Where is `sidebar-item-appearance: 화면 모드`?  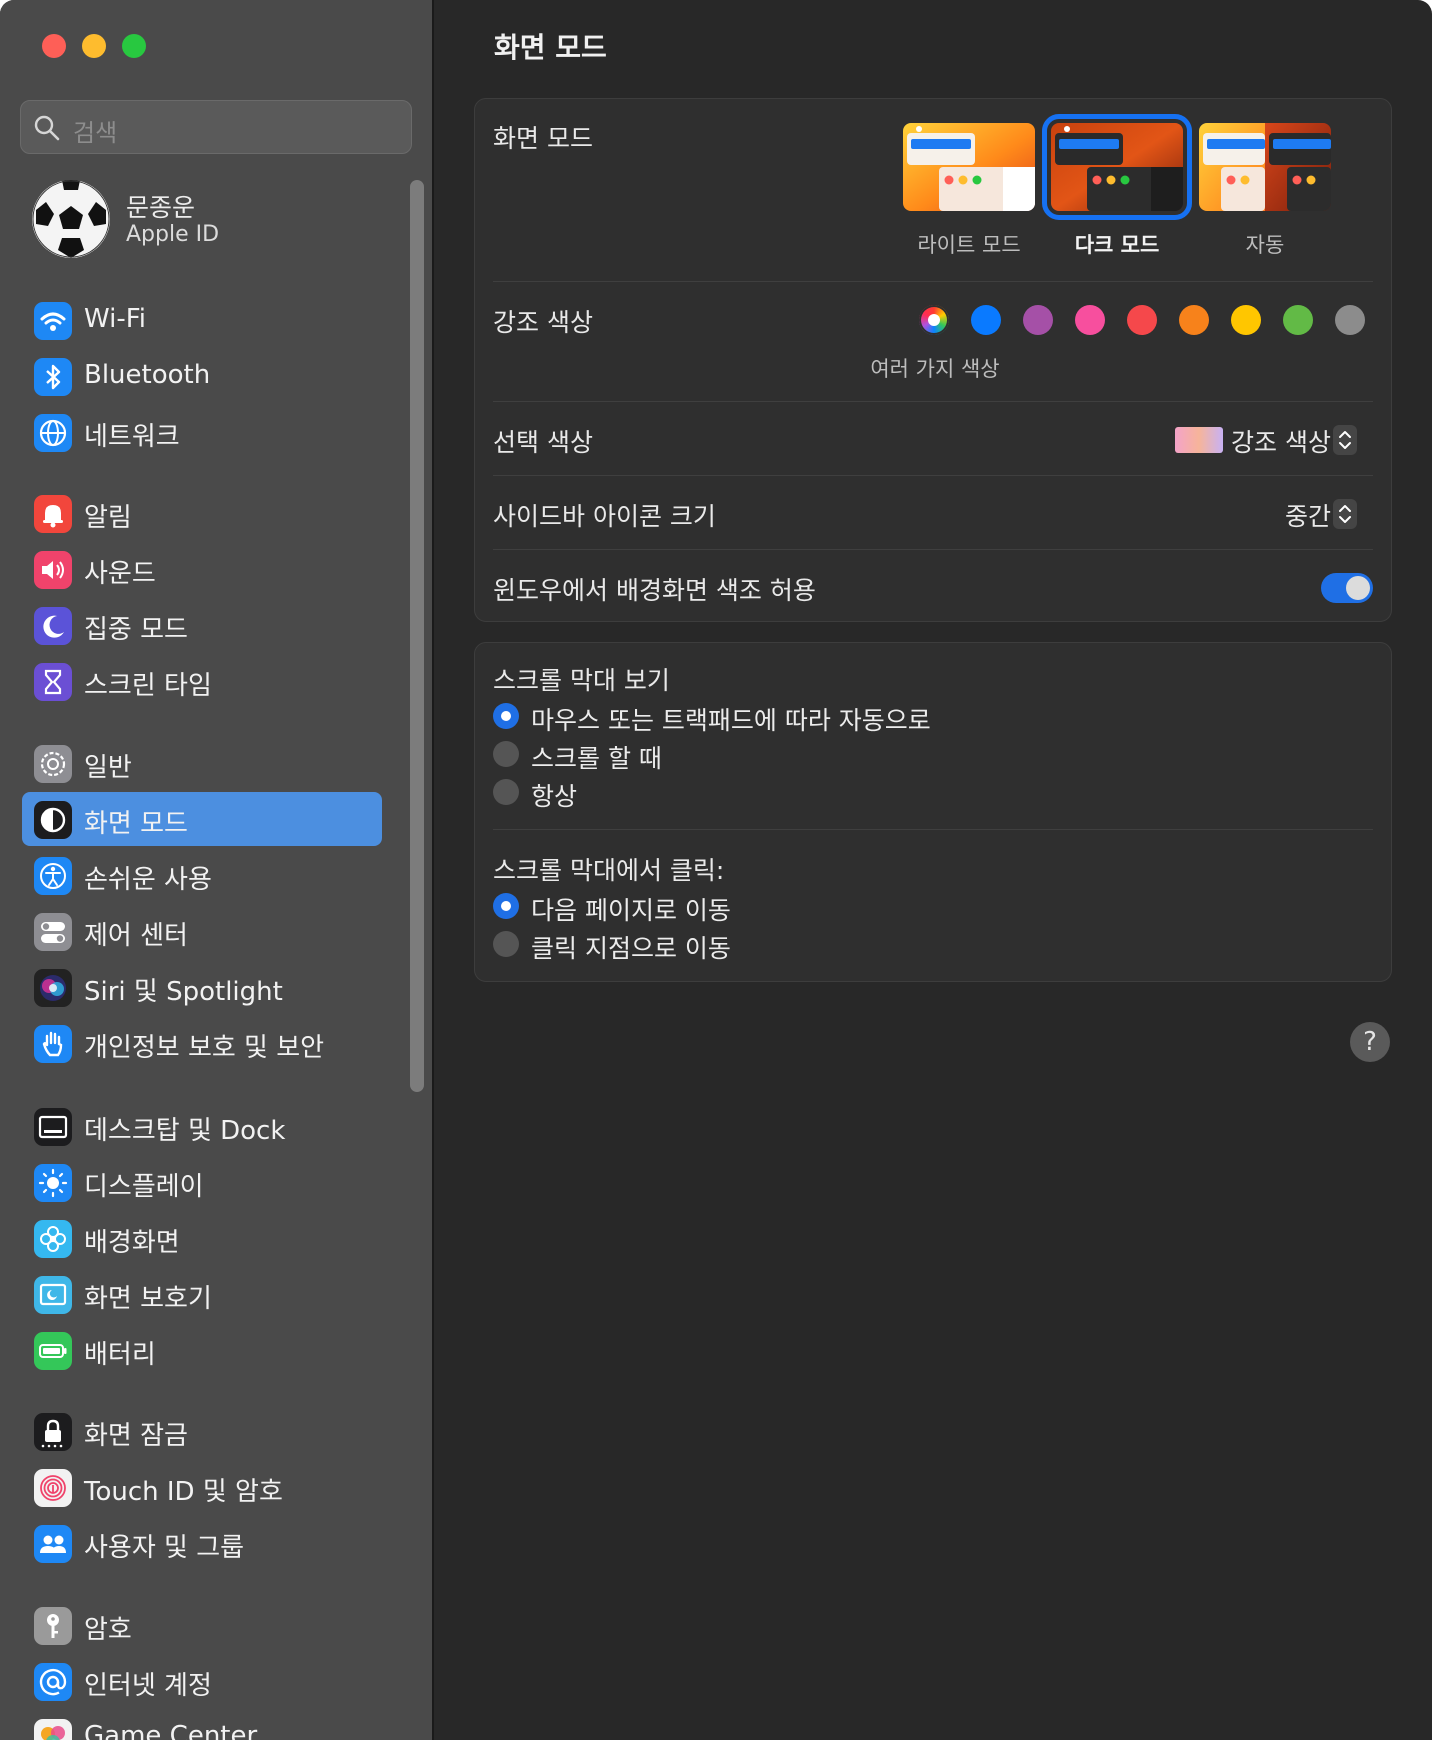
sidebar-item-appearance: 화면 모드 is located at coordinates (202, 819).